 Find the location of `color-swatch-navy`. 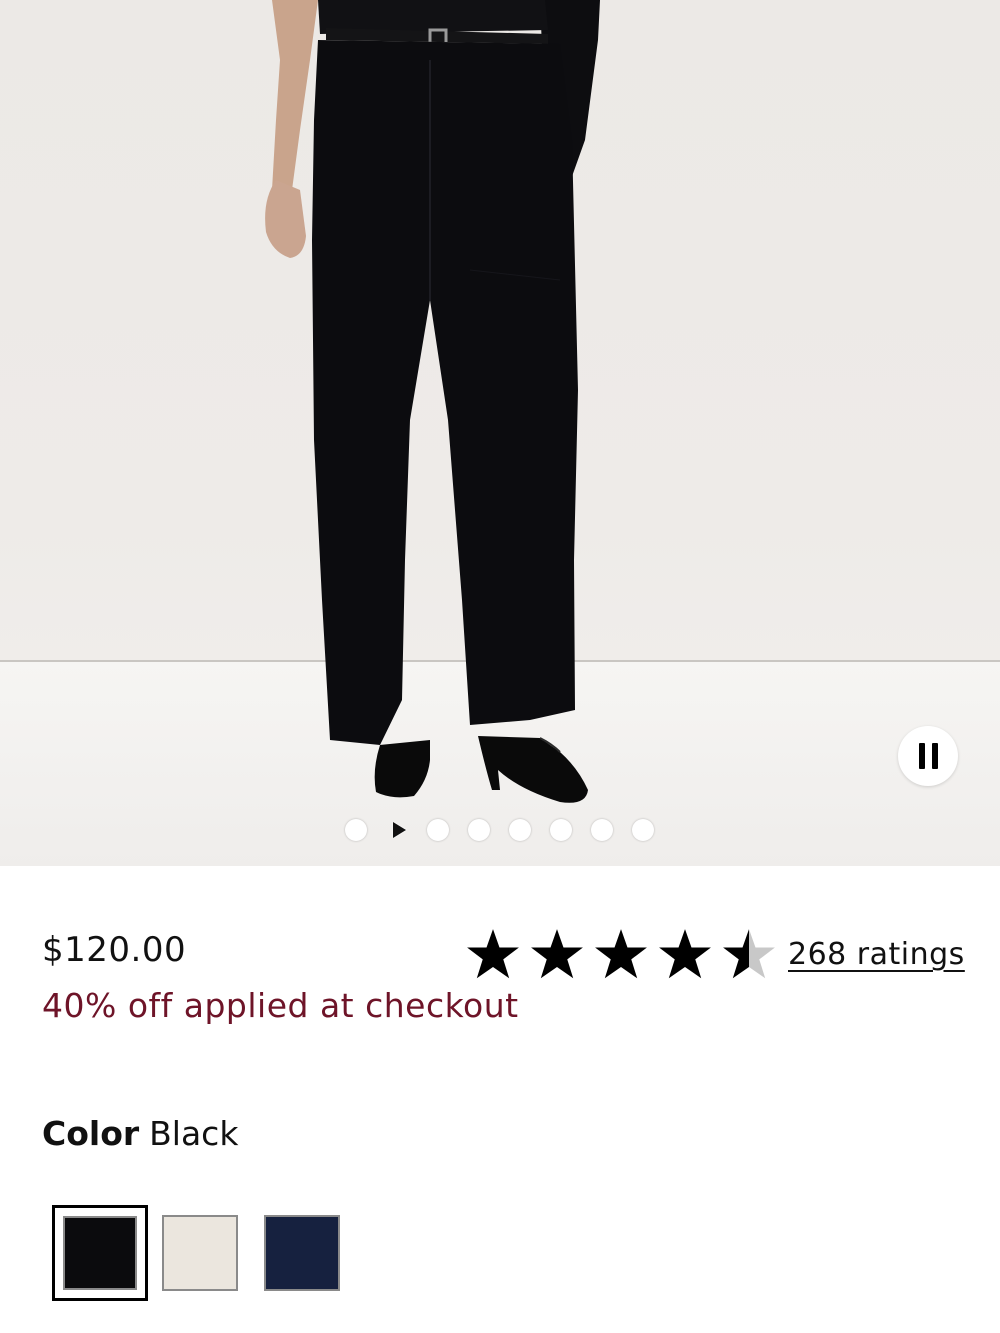

color-swatch-navy is located at coordinates (302, 1253).